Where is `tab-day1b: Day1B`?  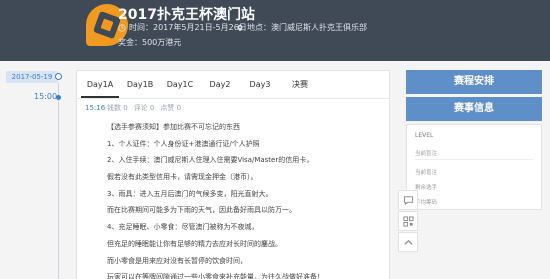
tab-day1b: Day1B is located at coordinates (140, 84).